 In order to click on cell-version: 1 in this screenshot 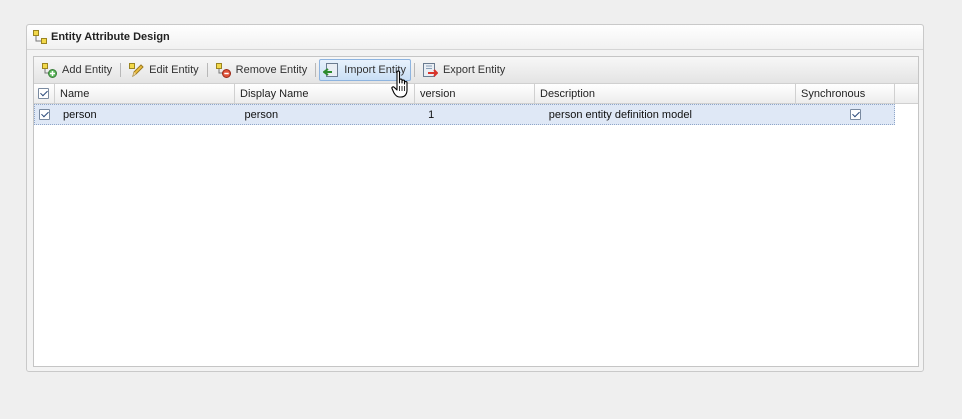, I will do `click(431, 114)`.